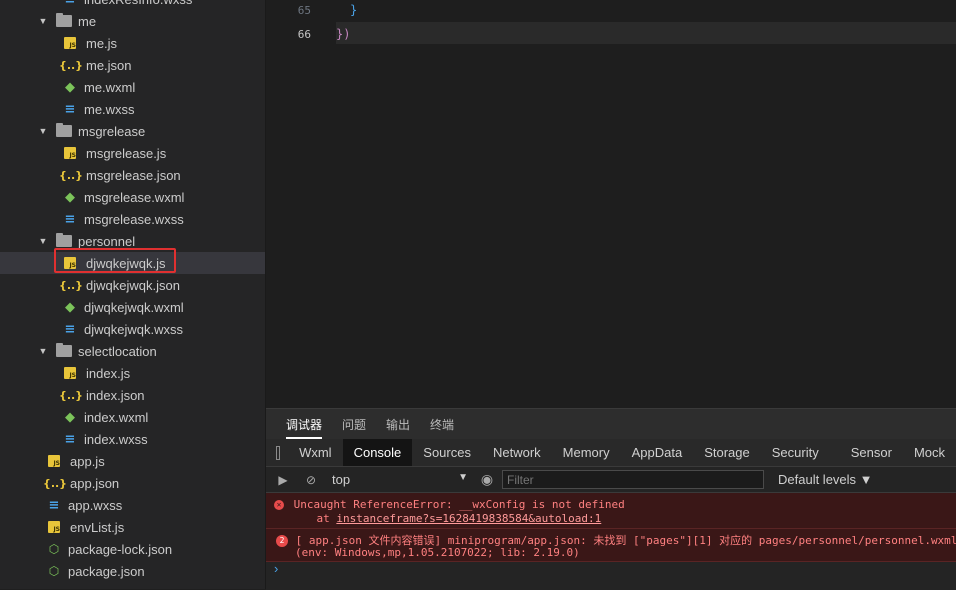  I want to click on tab-problems: 问题, so click(354, 424).